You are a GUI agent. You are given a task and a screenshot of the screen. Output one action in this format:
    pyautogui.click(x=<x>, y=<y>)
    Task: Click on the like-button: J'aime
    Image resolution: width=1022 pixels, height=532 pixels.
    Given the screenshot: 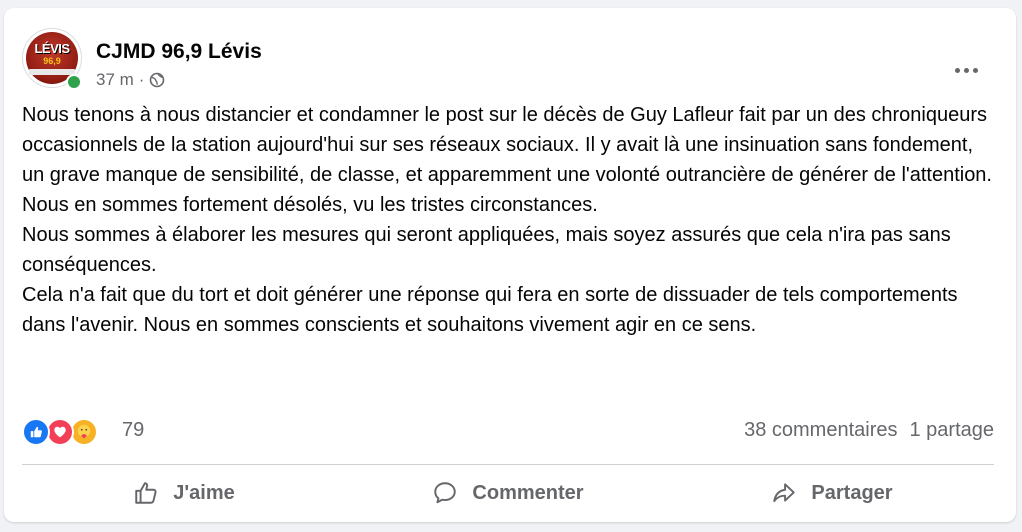 What is the action you would take?
    pyautogui.click(x=184, y=493)
    